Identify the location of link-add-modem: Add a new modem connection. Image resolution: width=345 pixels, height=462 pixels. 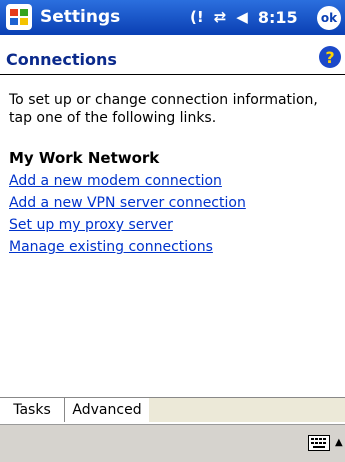
(174, 181).